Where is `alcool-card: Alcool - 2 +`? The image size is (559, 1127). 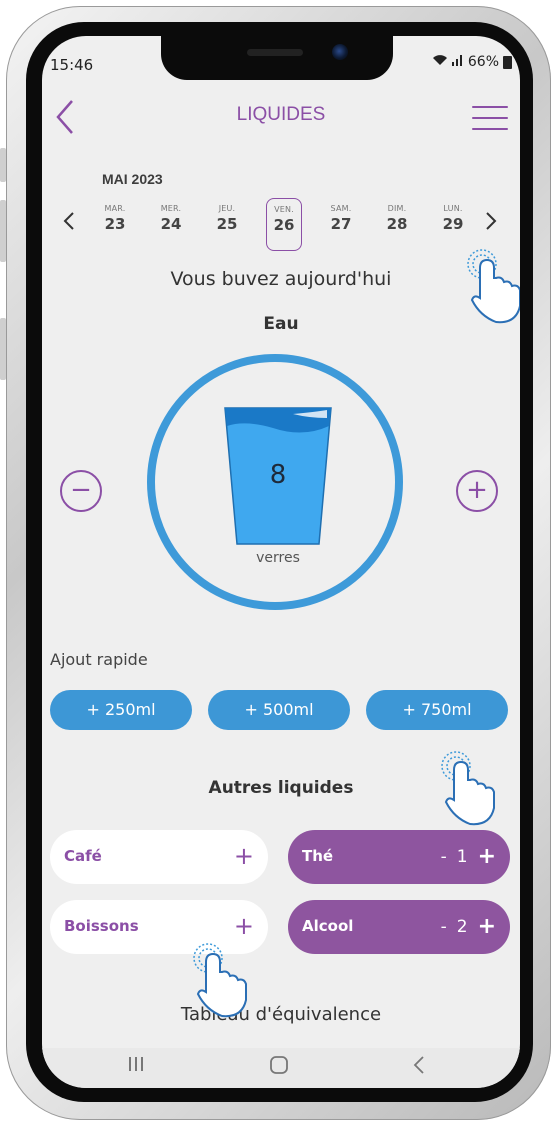
alcool-card: Alcool - 2 + is located at coordinates (399, 927).